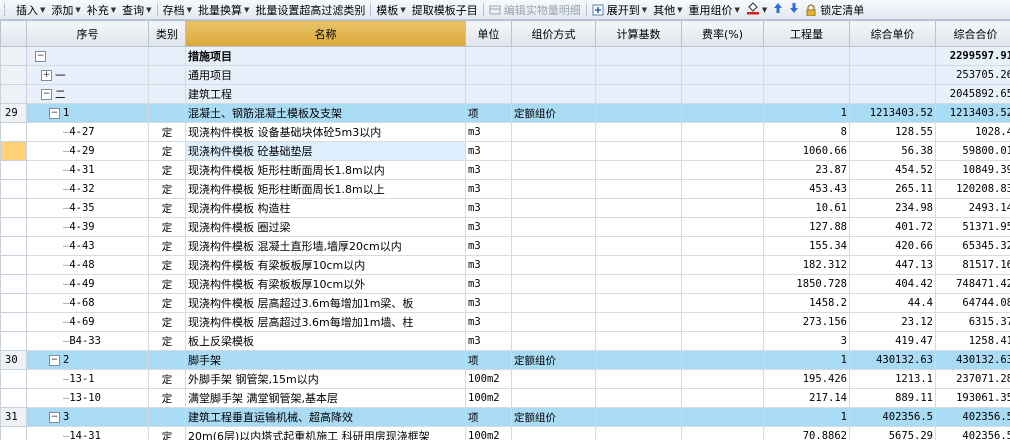  I want to click on cell-qty: 1458.2, so click(806, 303).